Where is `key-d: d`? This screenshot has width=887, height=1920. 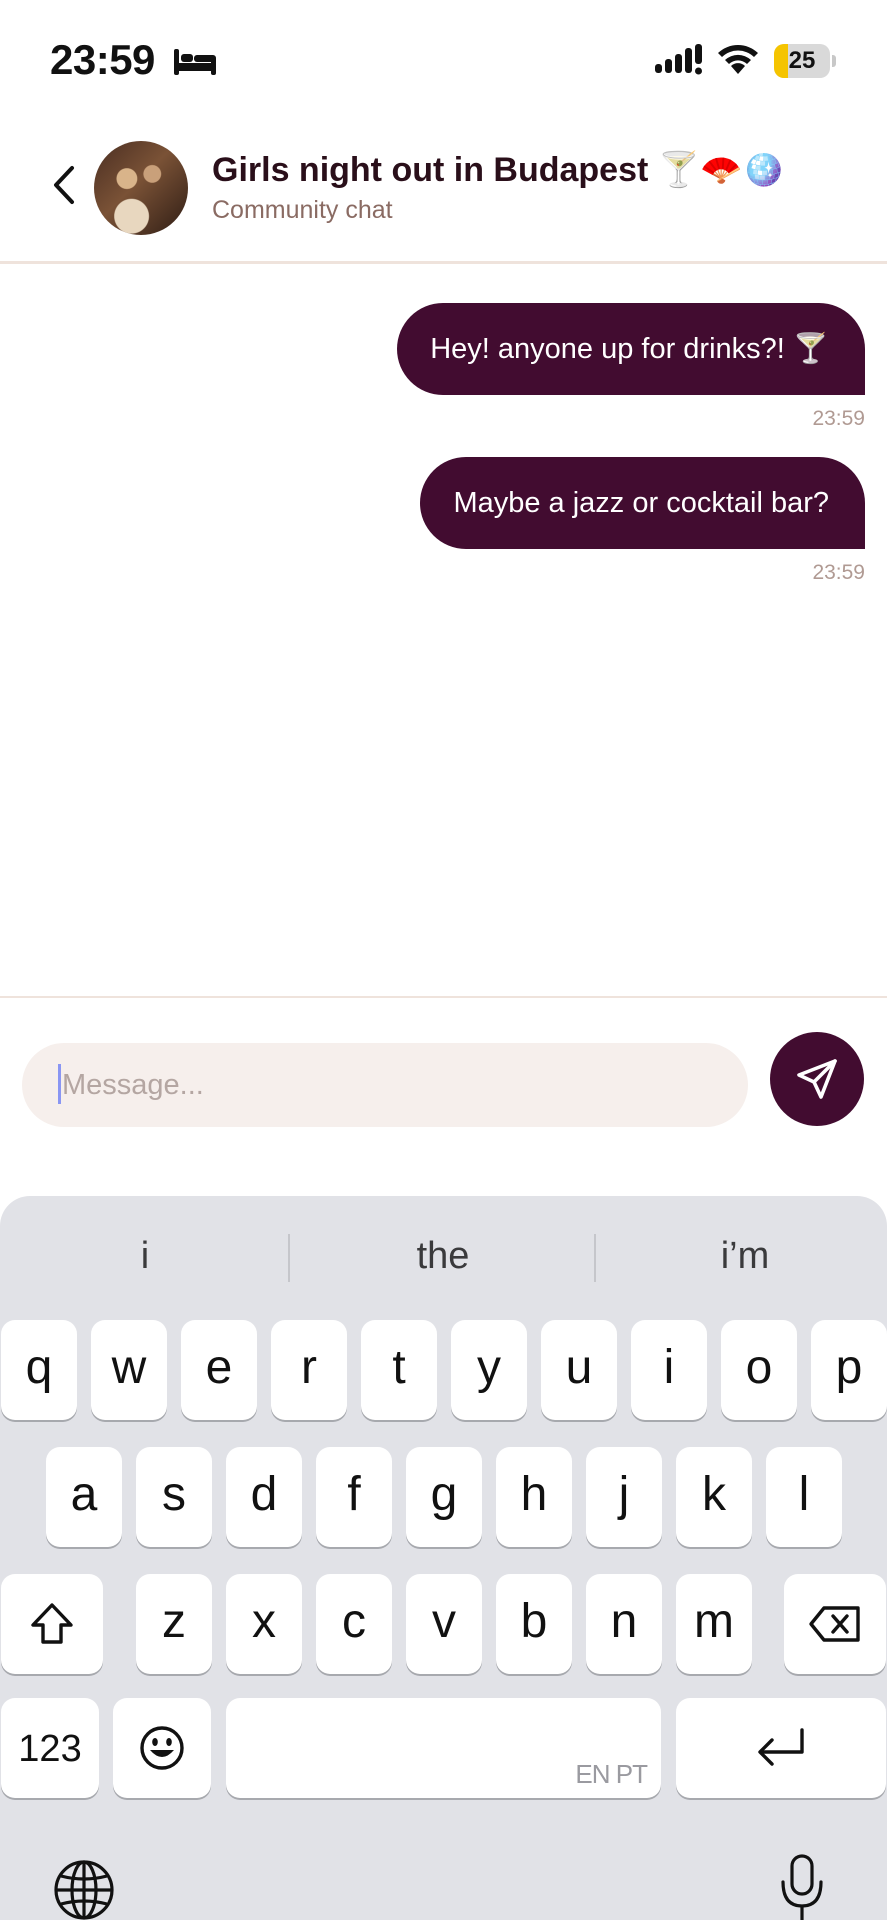
key-d: d is located at coordinates (264, 1497).